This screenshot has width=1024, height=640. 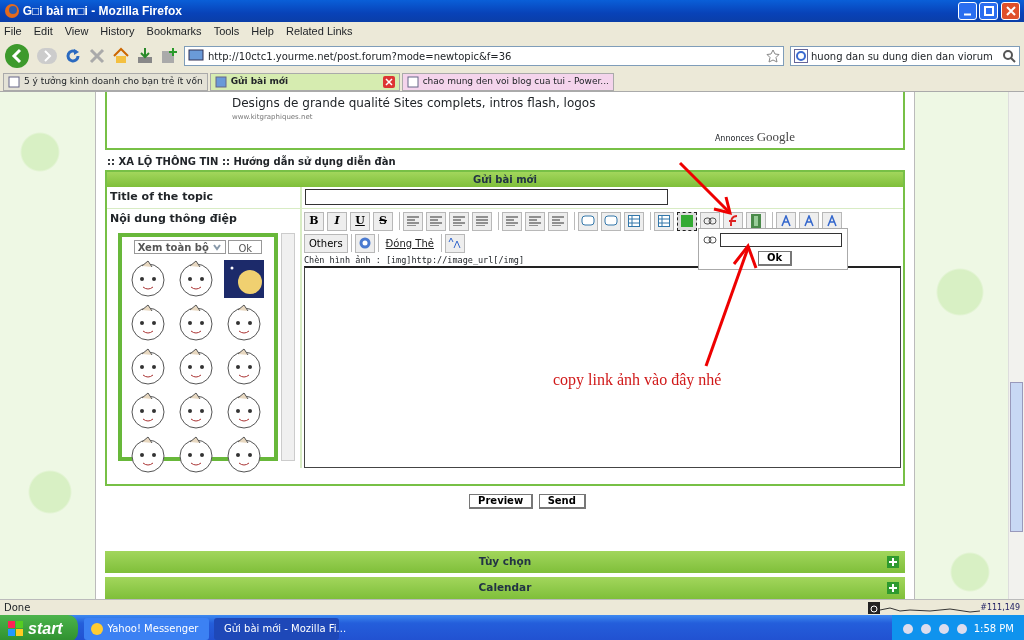 What do you see at coordinates (262, 31) in the screenshot?
I see `menu-item: Help` at bounding box center [262, 31].